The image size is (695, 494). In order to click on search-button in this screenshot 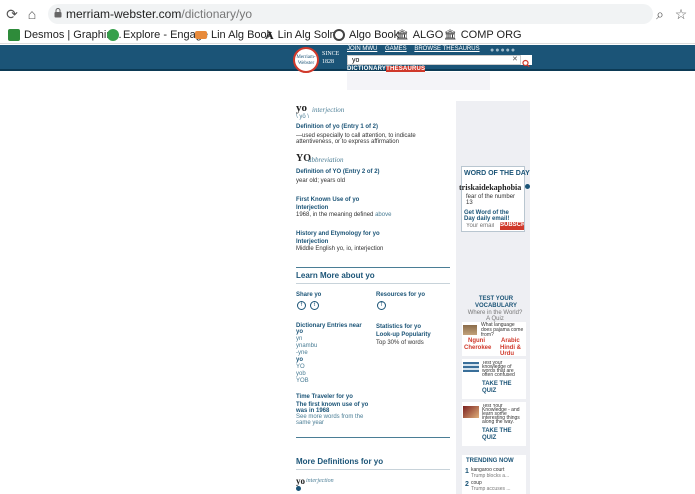, I will do `click(526, 61)`.